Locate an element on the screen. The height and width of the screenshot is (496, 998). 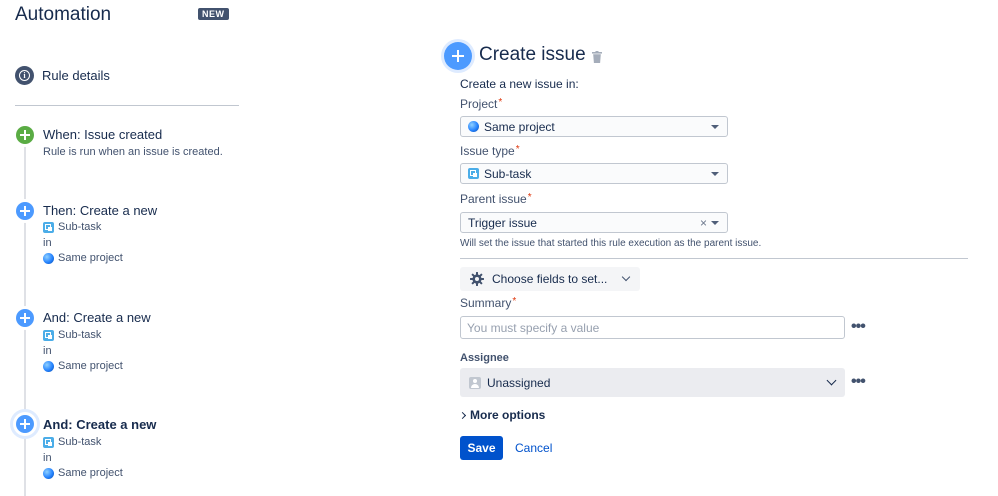
project-label-text: Project is located at coordinates (479, 104).